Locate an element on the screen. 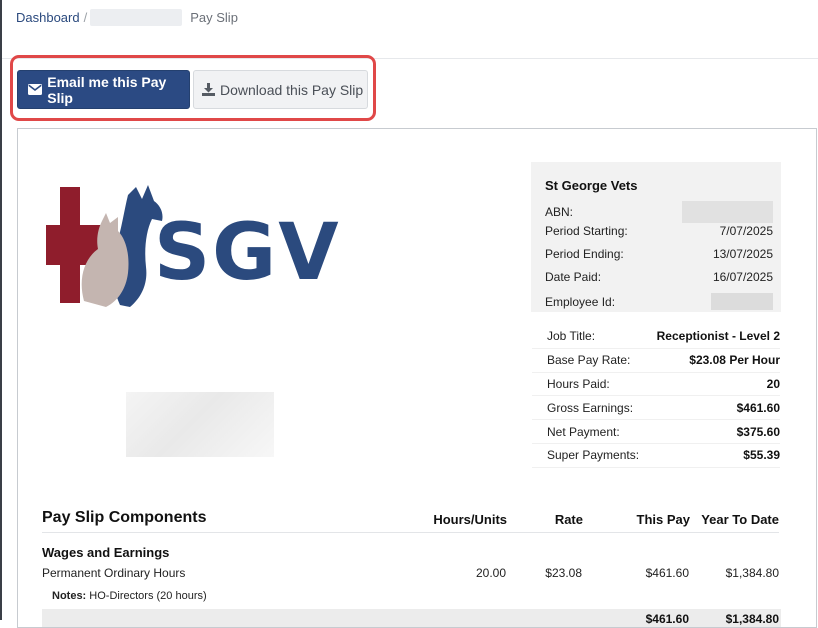 Image resolution: width=818 pixels, height=628 pixels. period-end-label: Period Ending: is located at coordinates (584, 254).